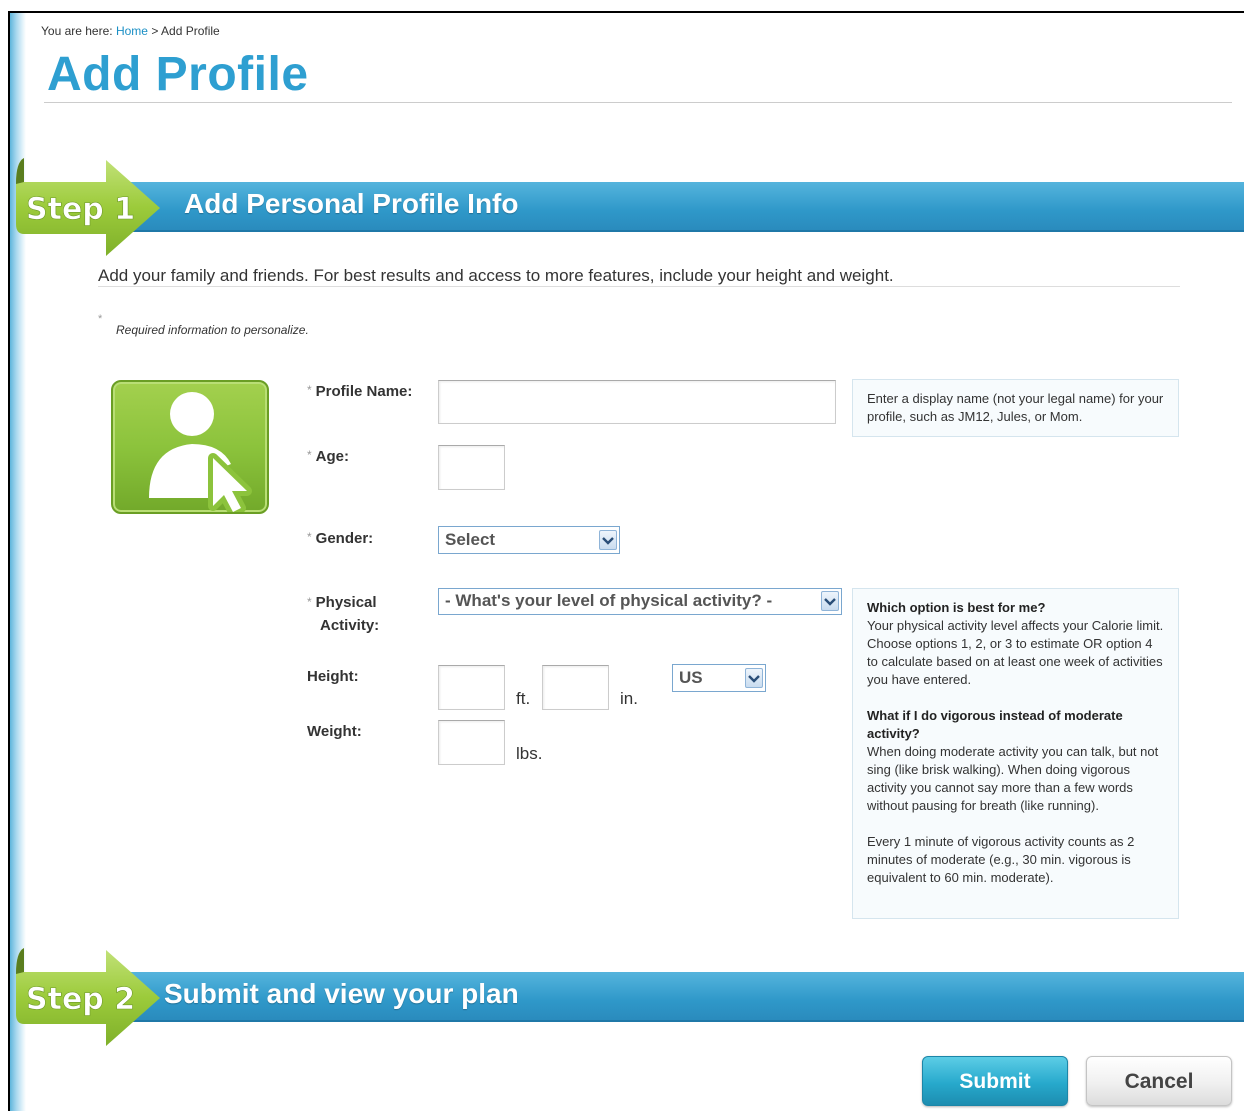  I want to click on unit-system-select: US, so click(719, 678).